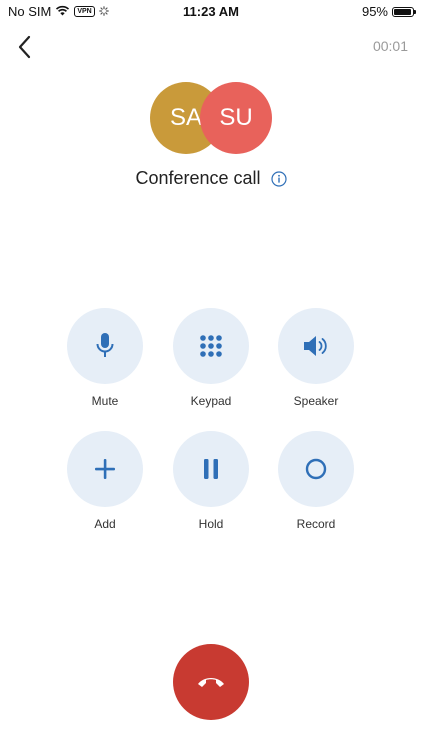  I want to click on speaker-icon, so click(315, 346).